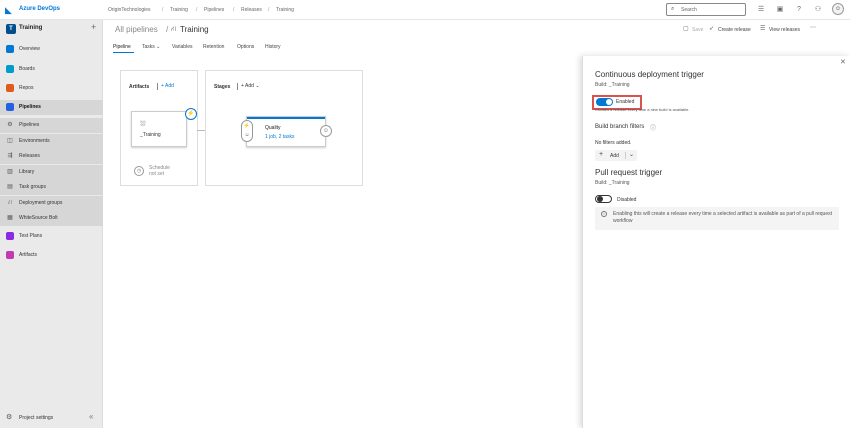 The image size is (850, 428). What do you see at coordinates (620, 127) in the screenshot?
I see `branch-filters-title: Build branch filters` at bounding box center [620, 127].